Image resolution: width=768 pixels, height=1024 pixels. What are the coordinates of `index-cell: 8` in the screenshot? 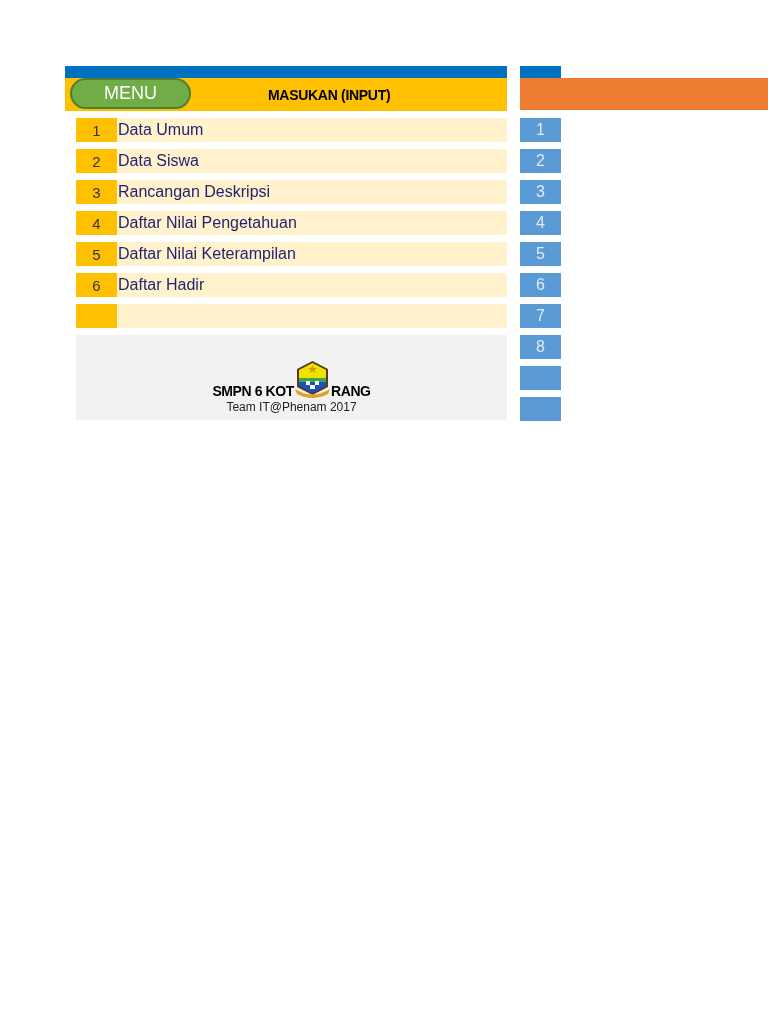 It's located at (540, 347).